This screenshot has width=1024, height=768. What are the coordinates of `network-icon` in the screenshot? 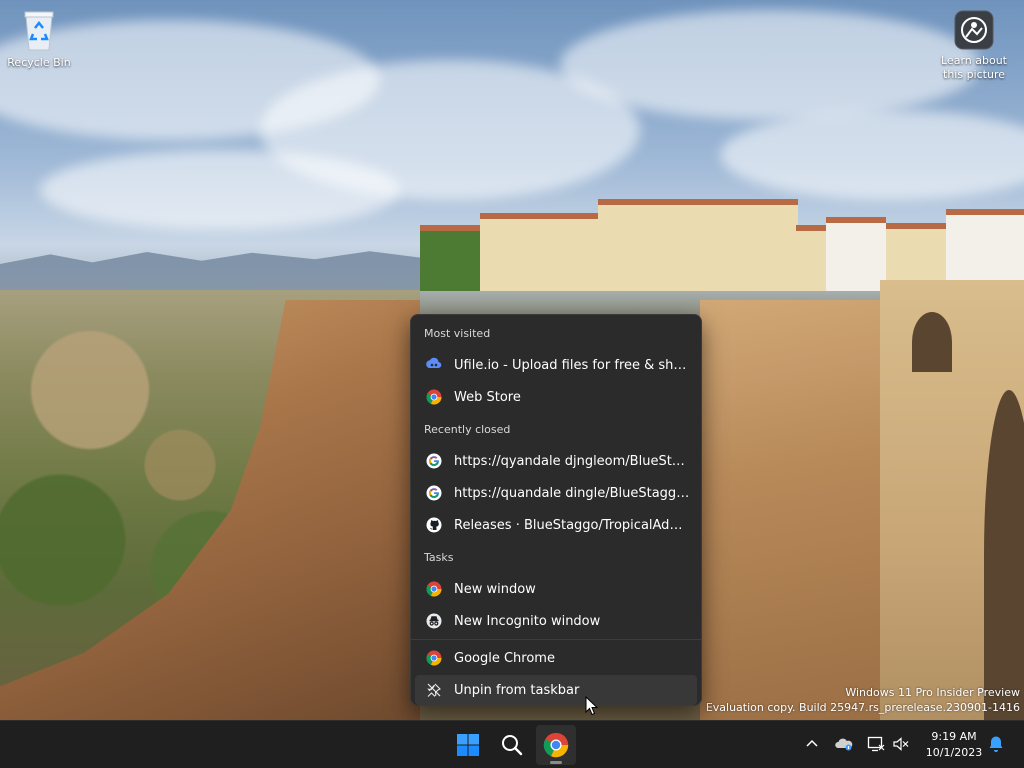 It's located at (876, 744).